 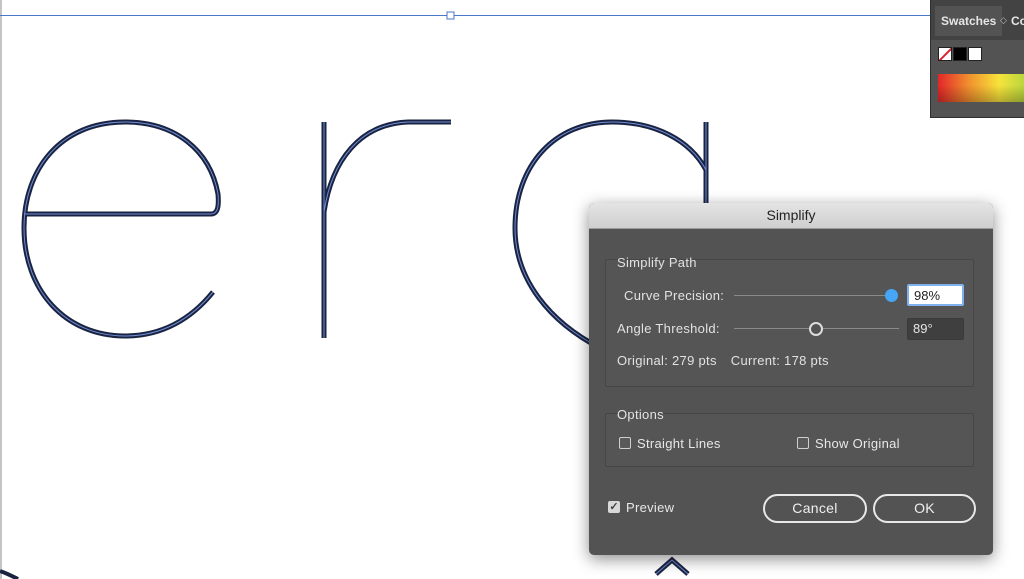 I want to click on letter-e-path, so click(x=121, y=229).